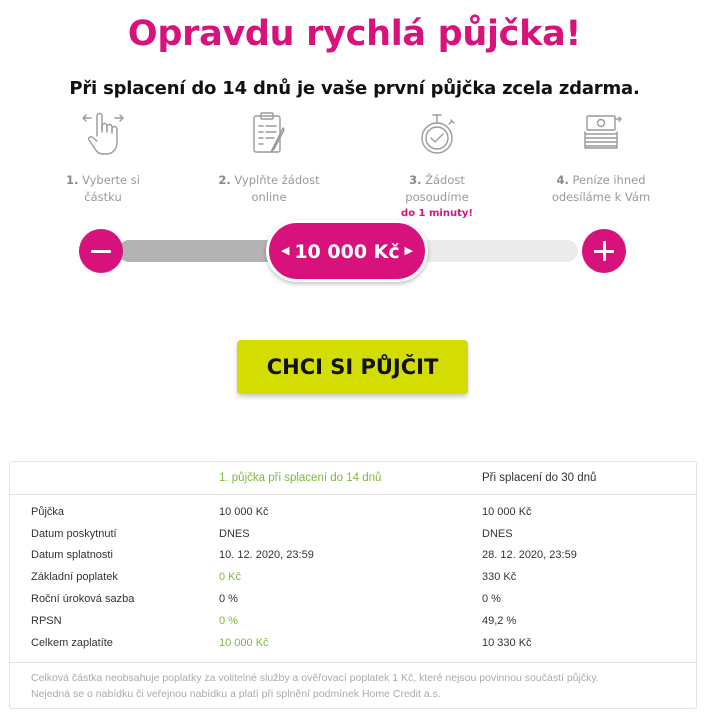 This screenshot has height=715, width=709. Describe the element at coordinates (539, 478) in the screenshot. I see `header-30-days: Při splacení do 30 dnů` at that location.